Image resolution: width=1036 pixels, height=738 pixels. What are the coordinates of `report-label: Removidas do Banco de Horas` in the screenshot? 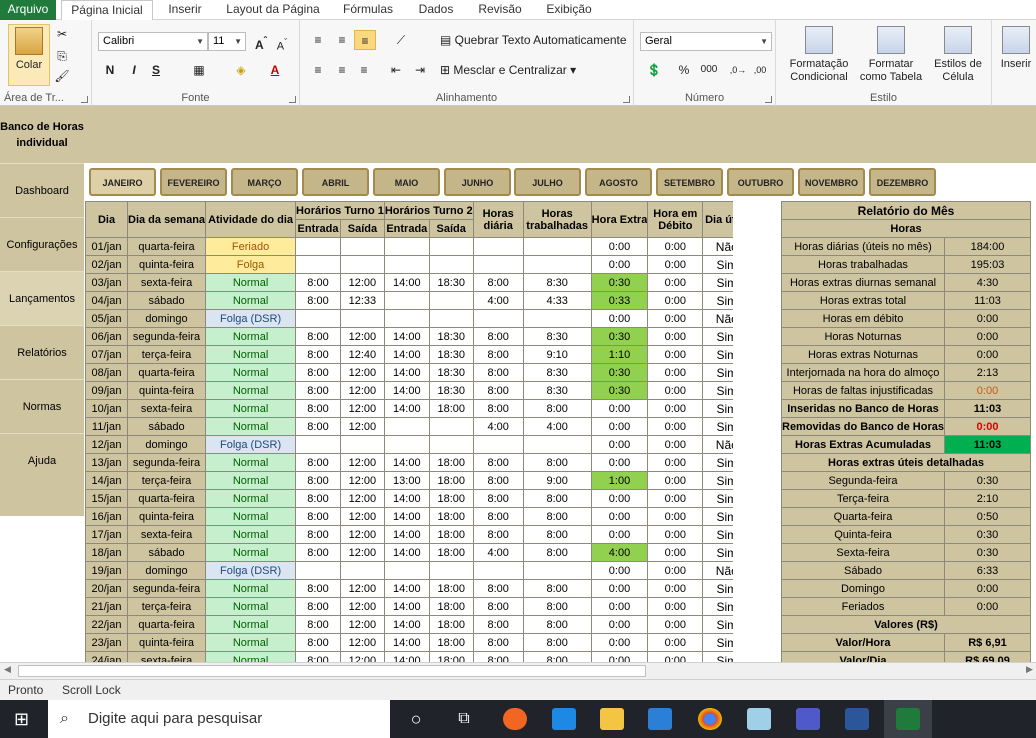 It's located at (863, 426).